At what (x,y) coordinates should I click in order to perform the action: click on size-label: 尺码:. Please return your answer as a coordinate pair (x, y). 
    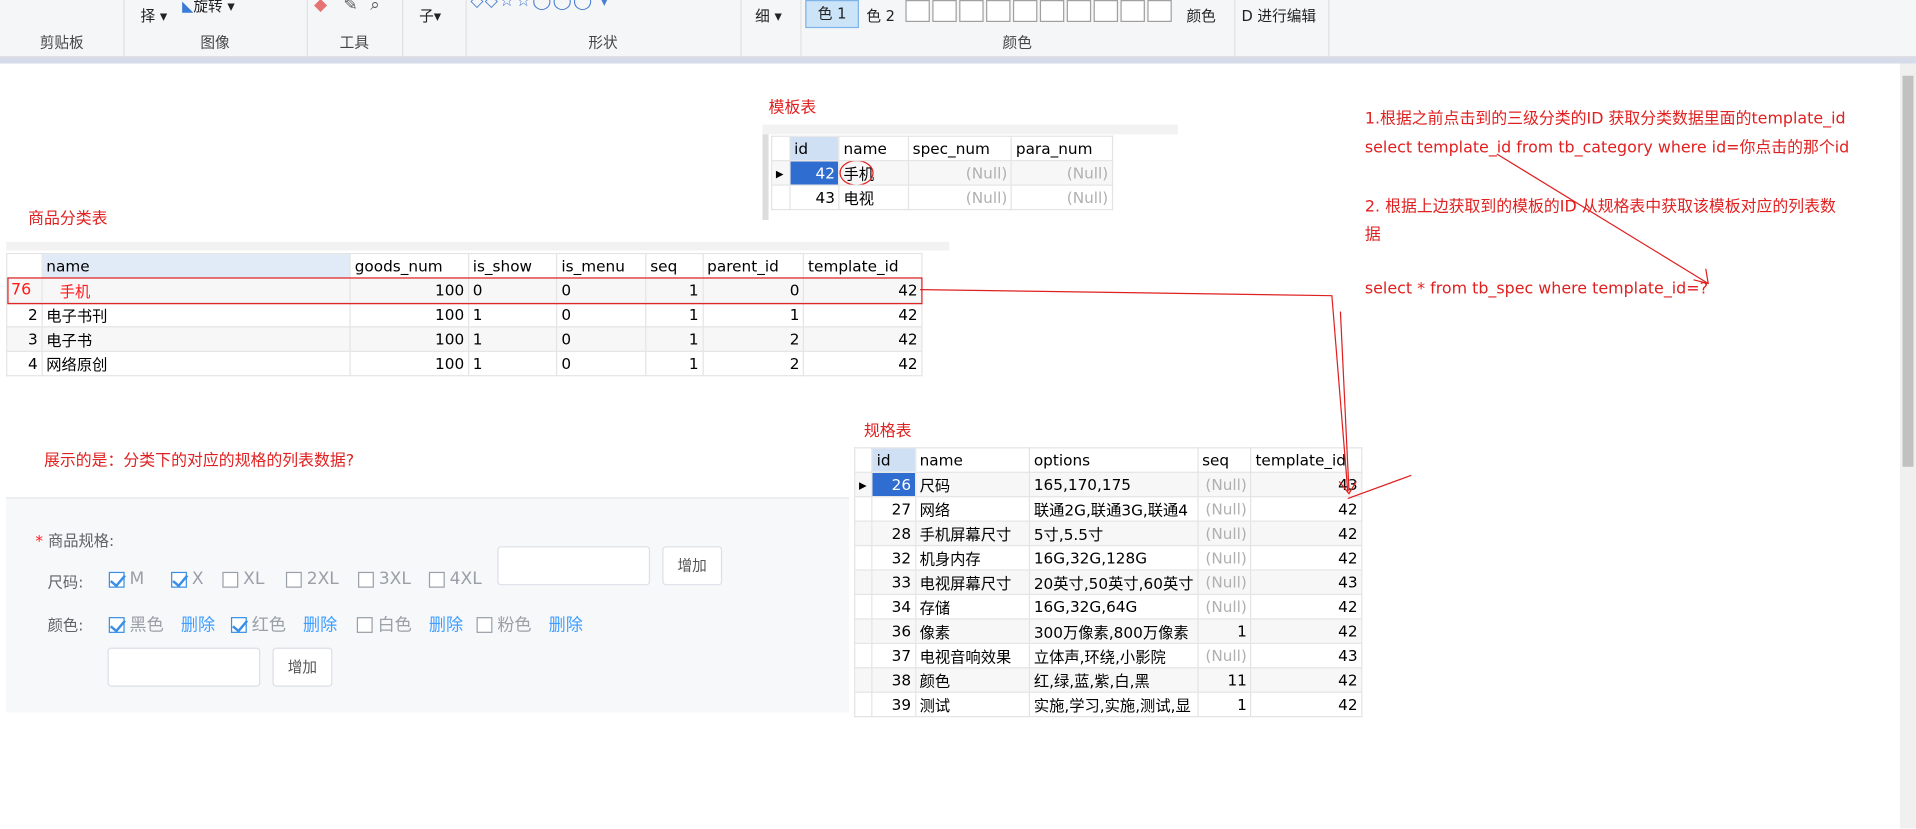
    Looking at the image, I should click on (65, 582).